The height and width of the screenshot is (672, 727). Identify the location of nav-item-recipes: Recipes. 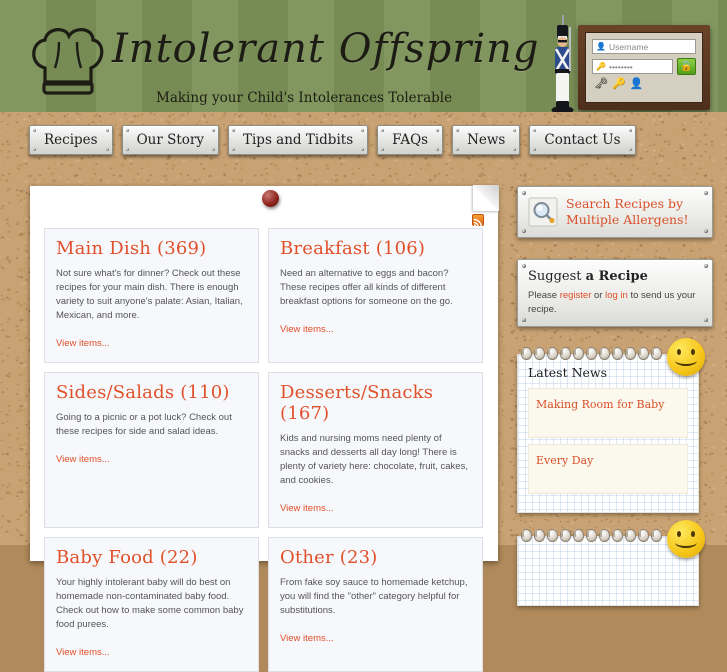
(71, 140).